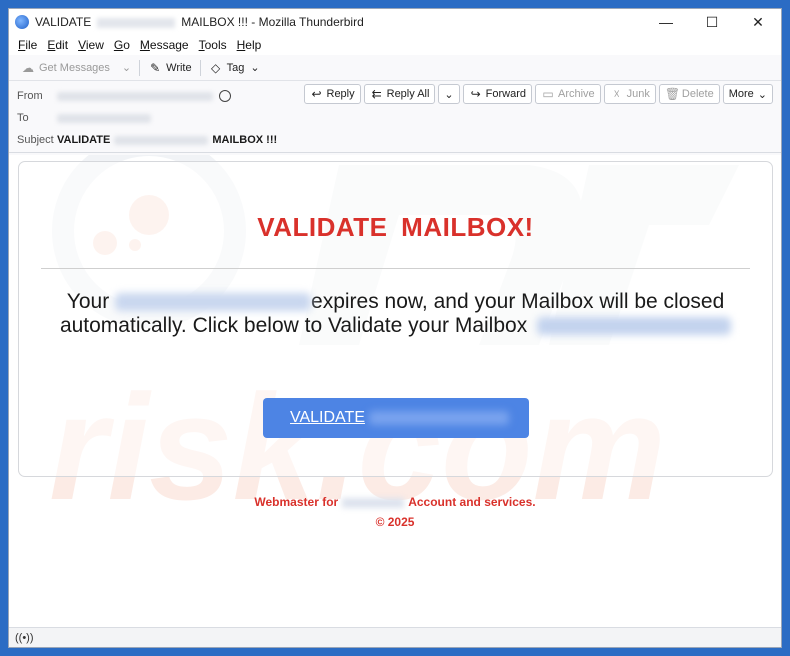 Image resolution: width=790 pixels, height=656 pixels. I want to click on write-button: ✎ Write, so click(169, 68).